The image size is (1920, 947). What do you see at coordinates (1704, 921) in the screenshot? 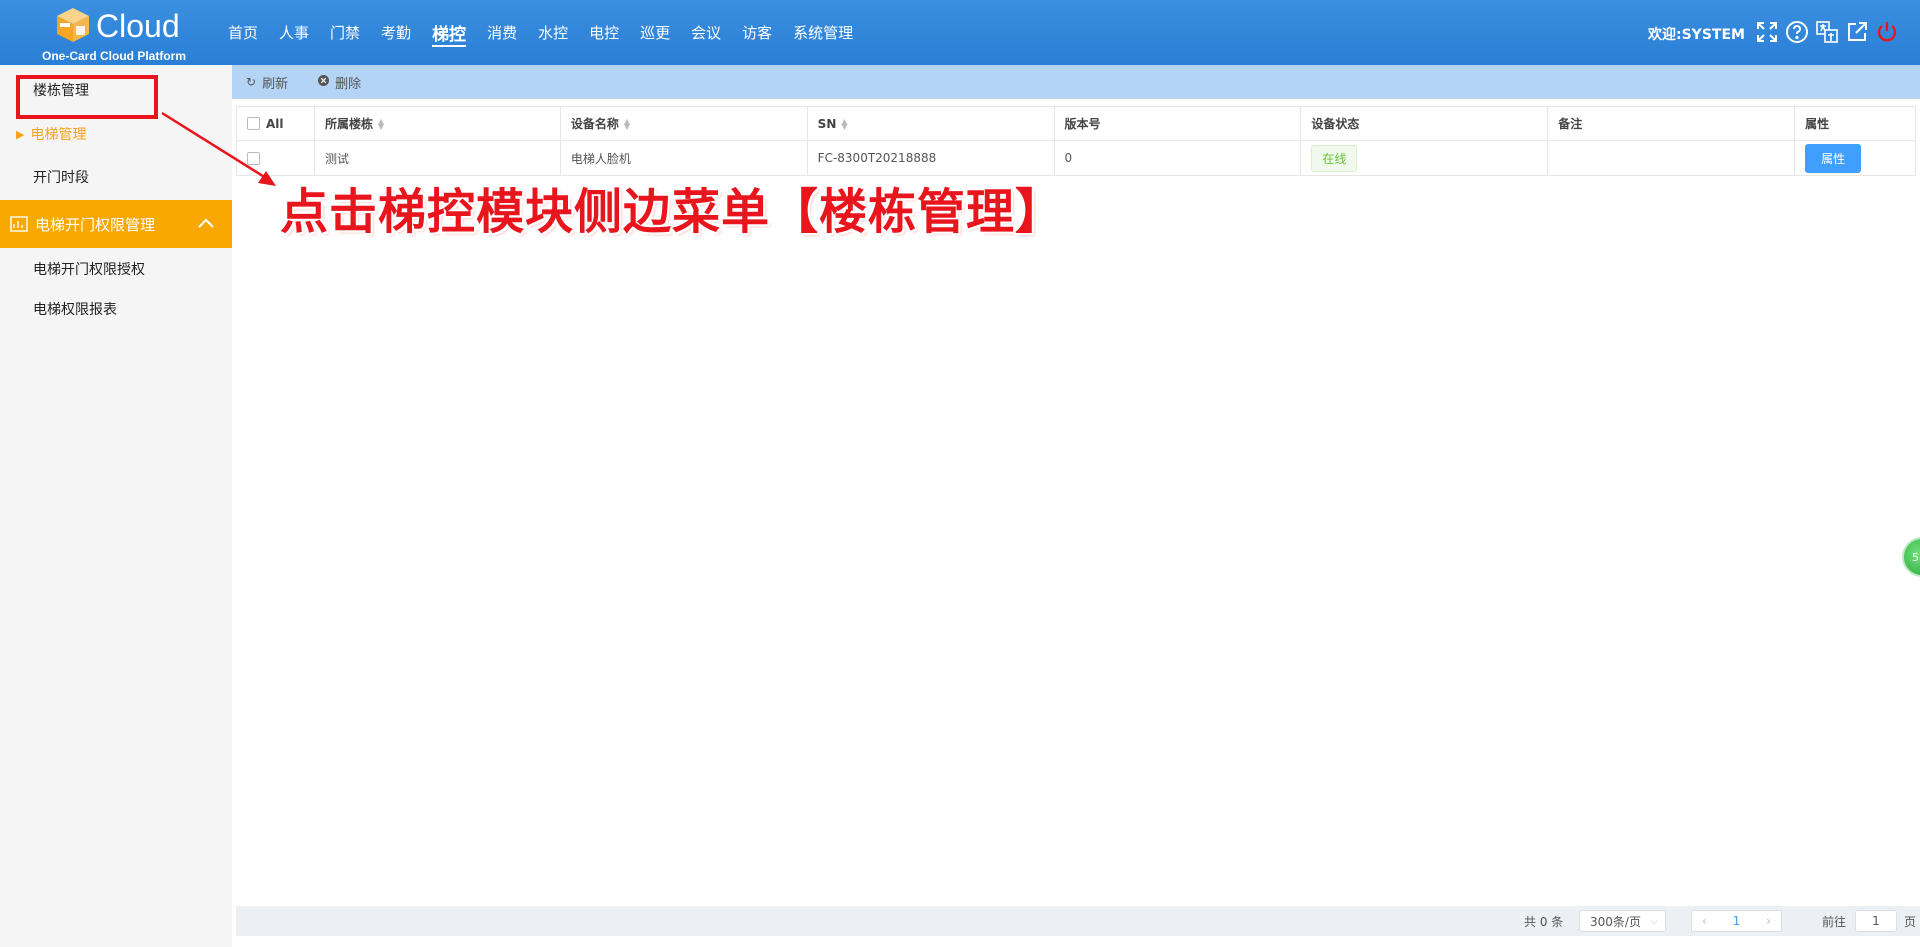
I see `prev-page-icon: ‹` at bounding box center [1704, 921].